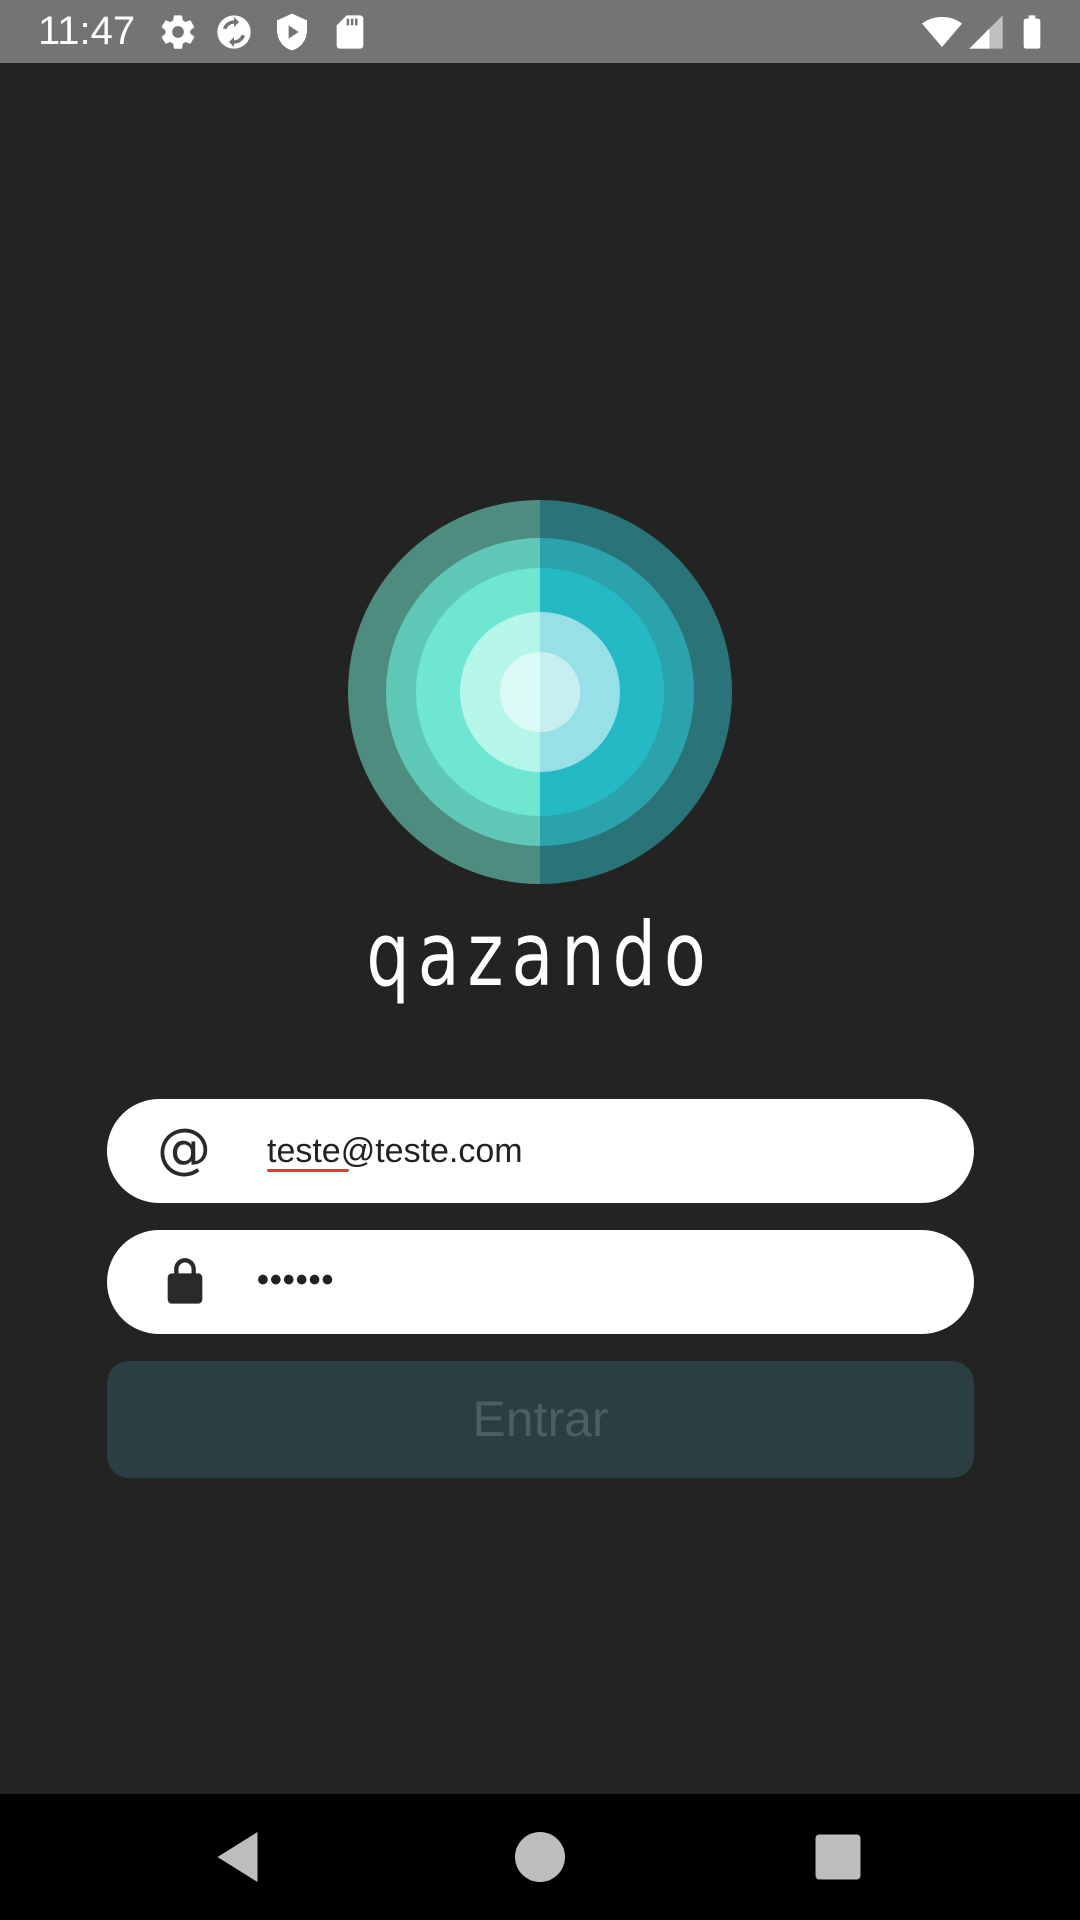  What do you see at coordinates (540, 692) in the screenshot?
I see `qazando-logo-icon` at bounding box center [540, 692].